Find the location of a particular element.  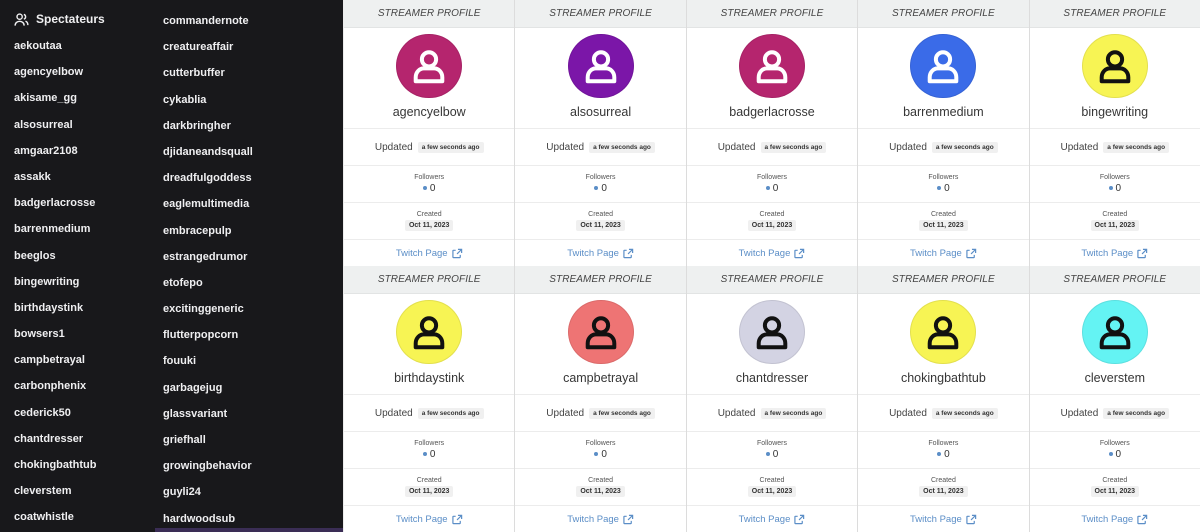

viewer-item: griefhall is located at coordinates (208, 440).